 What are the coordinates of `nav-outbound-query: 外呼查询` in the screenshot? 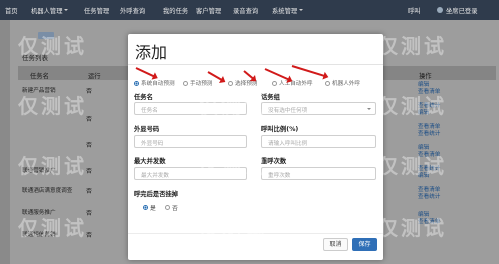 It's located at (132, 10).